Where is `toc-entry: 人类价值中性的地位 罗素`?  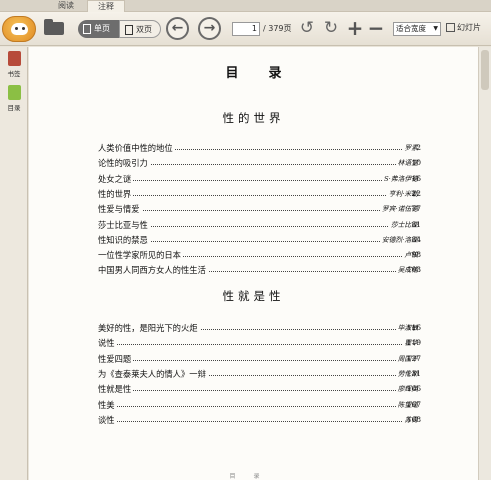
toc-entry: 人类价值中性的地位 罗素 is located at coordinates (258, 148).